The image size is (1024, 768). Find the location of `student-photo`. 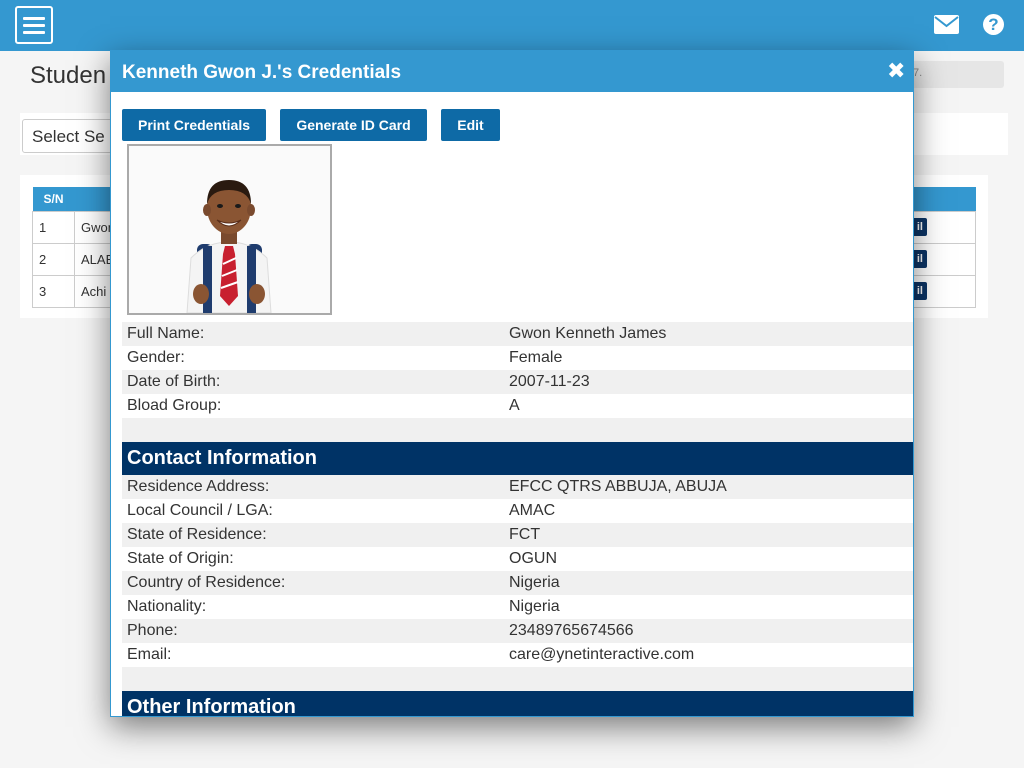

student-photo is located at coordinates (229, 229).